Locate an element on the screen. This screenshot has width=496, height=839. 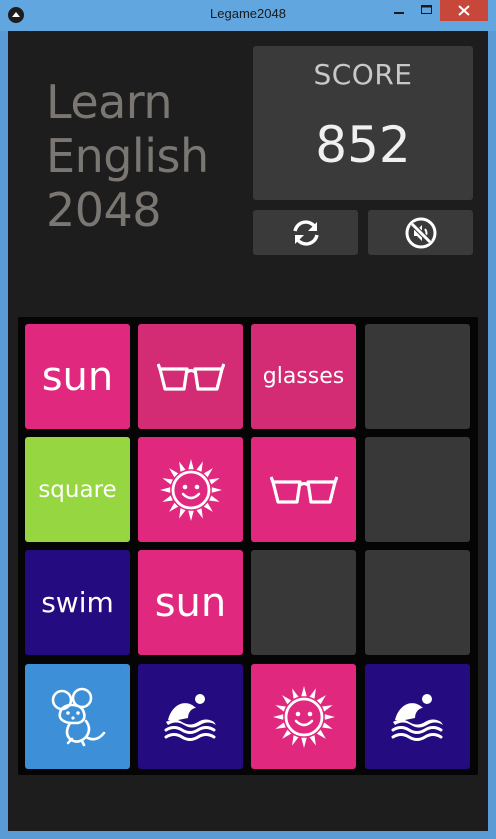
score-panel: SCORE 852 is located at coordinates (363, 123).